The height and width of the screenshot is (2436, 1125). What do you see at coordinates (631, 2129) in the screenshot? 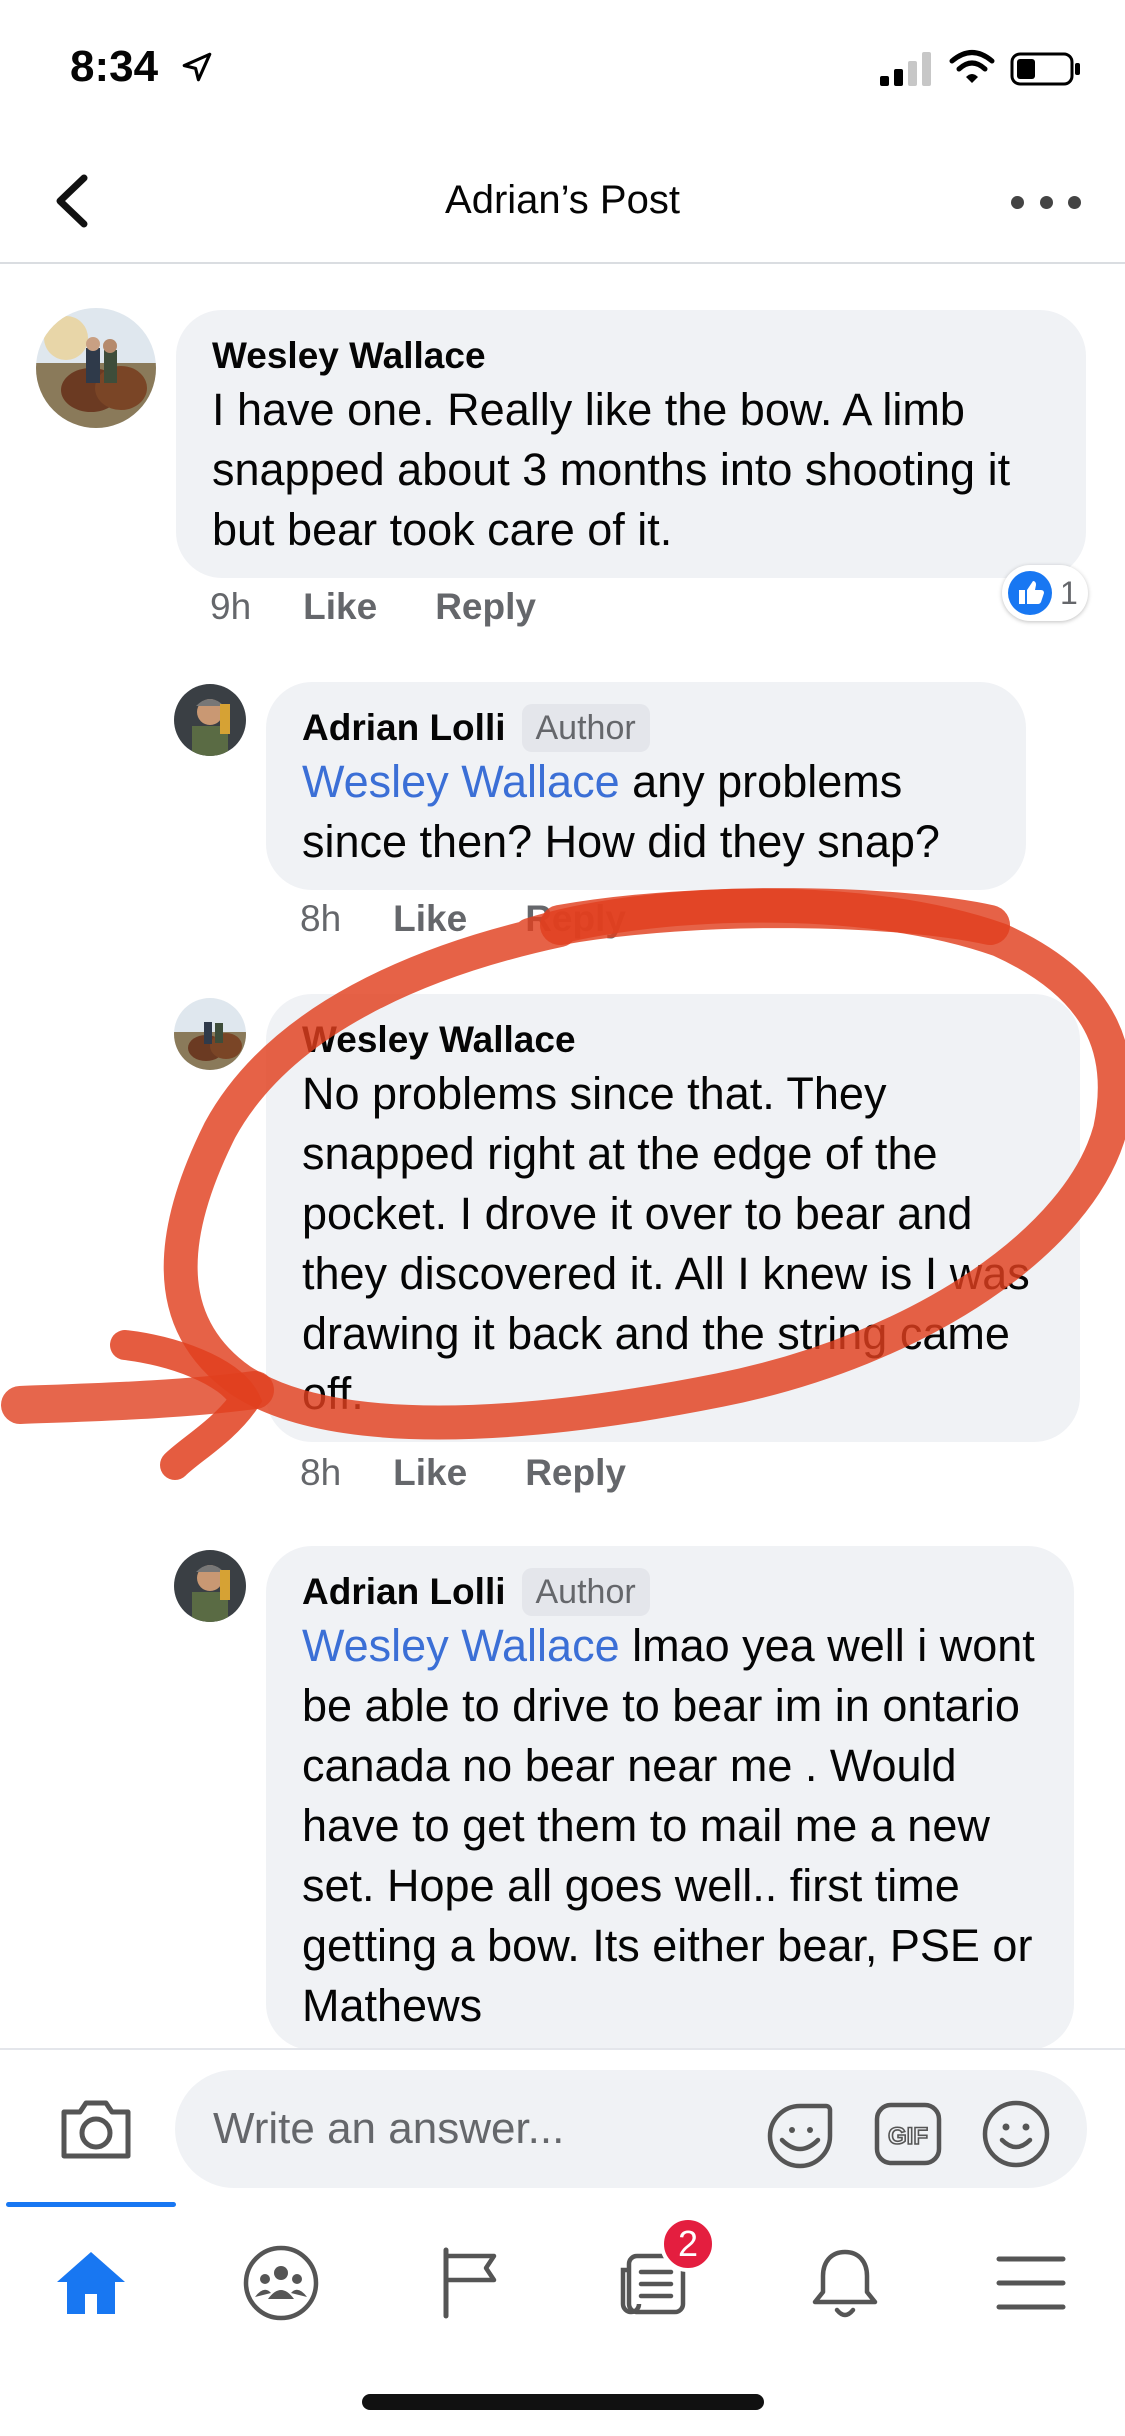
I see `answer-input` at bounding box center [631, 2129].